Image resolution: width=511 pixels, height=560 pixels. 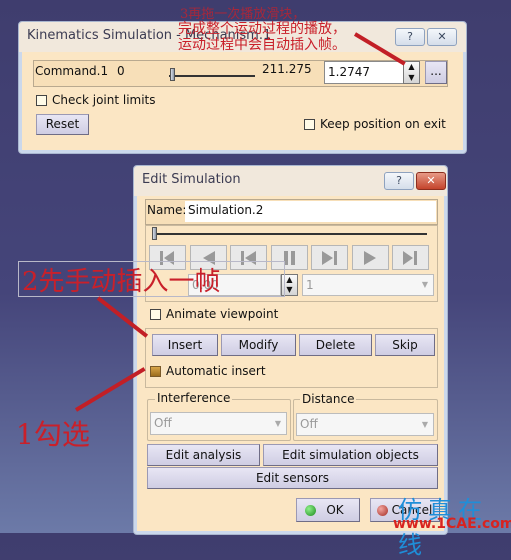 What do you see at coordinates (399, 181) in the screenshot?
I see `edit-sim-help-button: ?` at bounding box center [399, 181].